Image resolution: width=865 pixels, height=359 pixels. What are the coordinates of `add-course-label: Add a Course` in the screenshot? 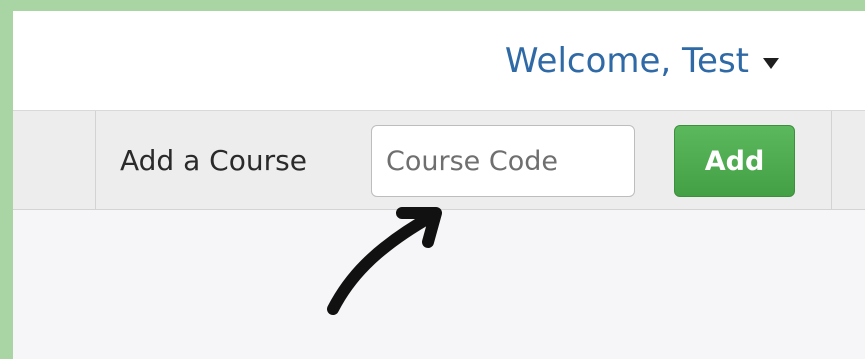 It's located at (213, 160).